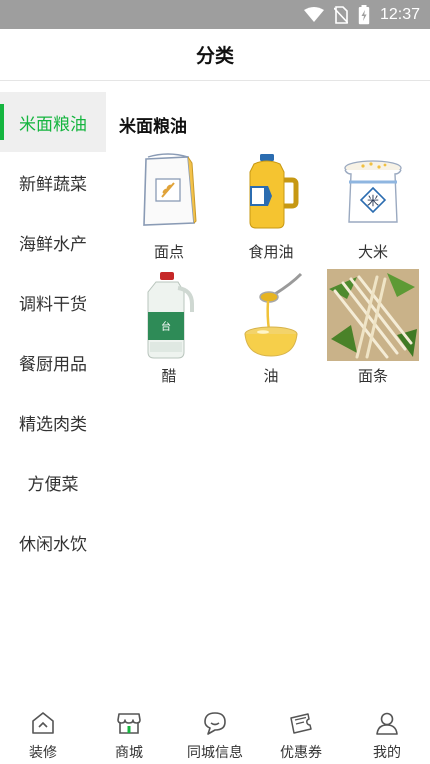 Image resolution: width=430 pixels, height=764 pixels. What do you see at coordinates (53, 302) in the screenshot?
I see `sidebar-item-seasonings: 调料干货` at bounding box center [53, 302].